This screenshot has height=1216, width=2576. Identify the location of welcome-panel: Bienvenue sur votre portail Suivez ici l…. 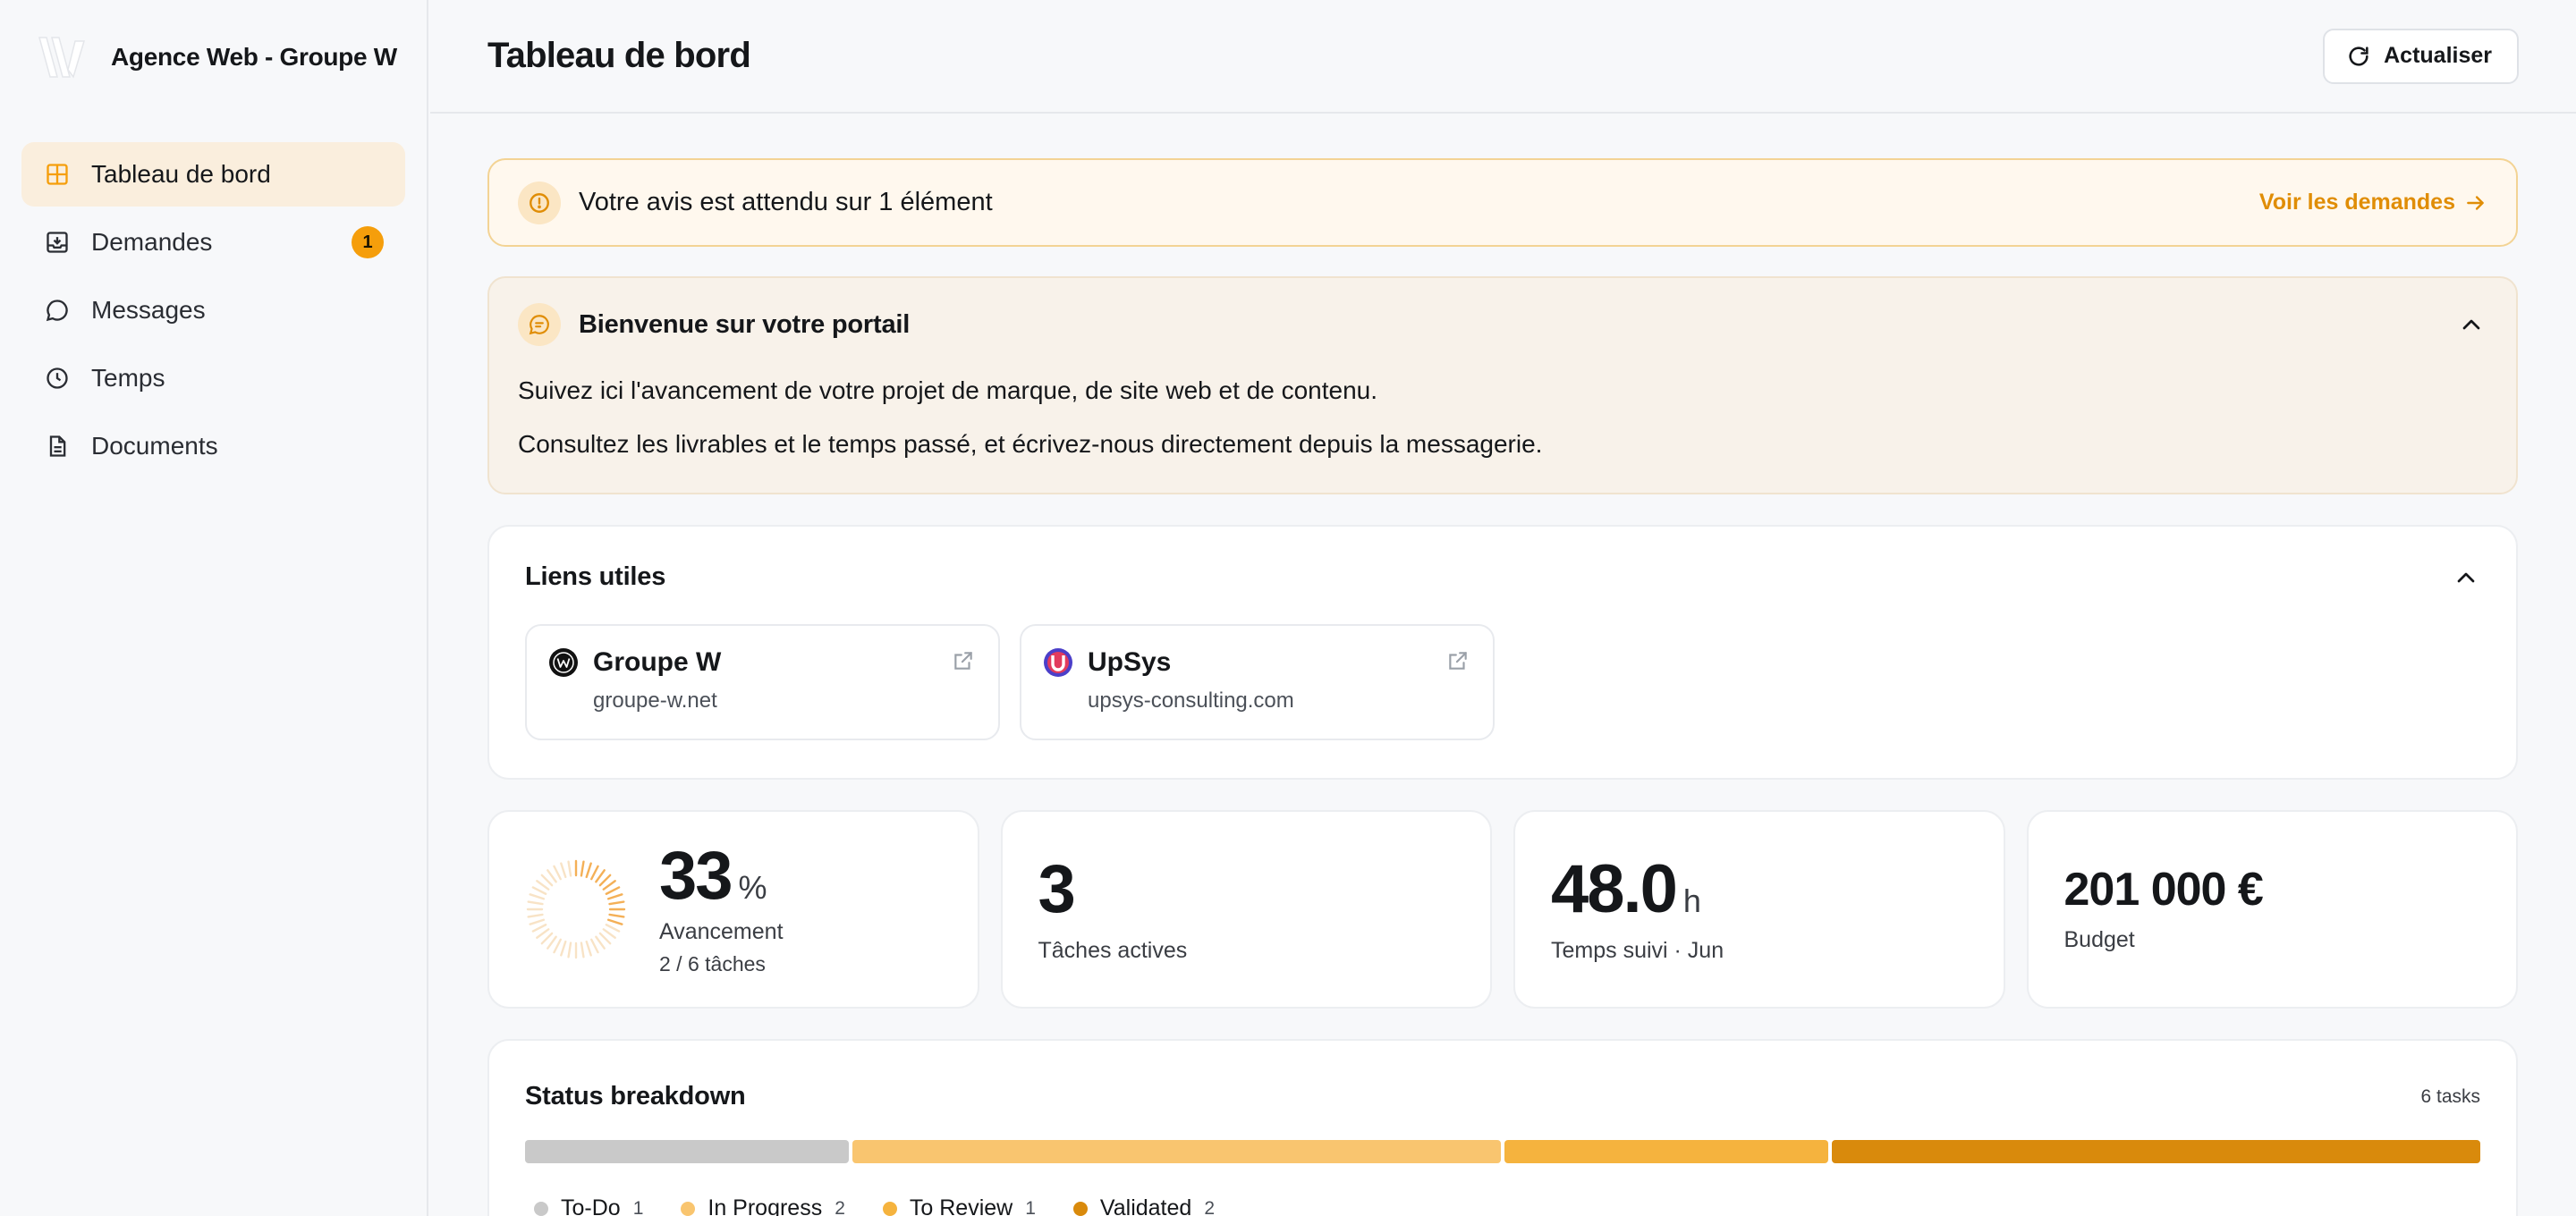
(1502, 385).